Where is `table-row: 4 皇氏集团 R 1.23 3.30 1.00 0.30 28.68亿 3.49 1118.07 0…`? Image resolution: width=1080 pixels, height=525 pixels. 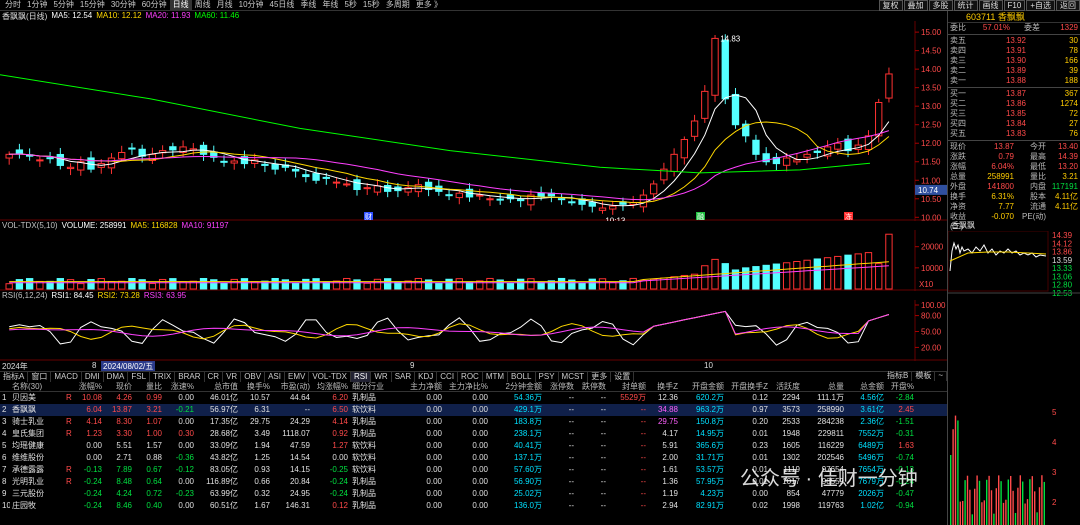
table-row: 4 皇氏集团 R 1.23 3.30 1.00 0.30 28.68亿 3.49 1118.07 0… is located at coordinates (473, 434).